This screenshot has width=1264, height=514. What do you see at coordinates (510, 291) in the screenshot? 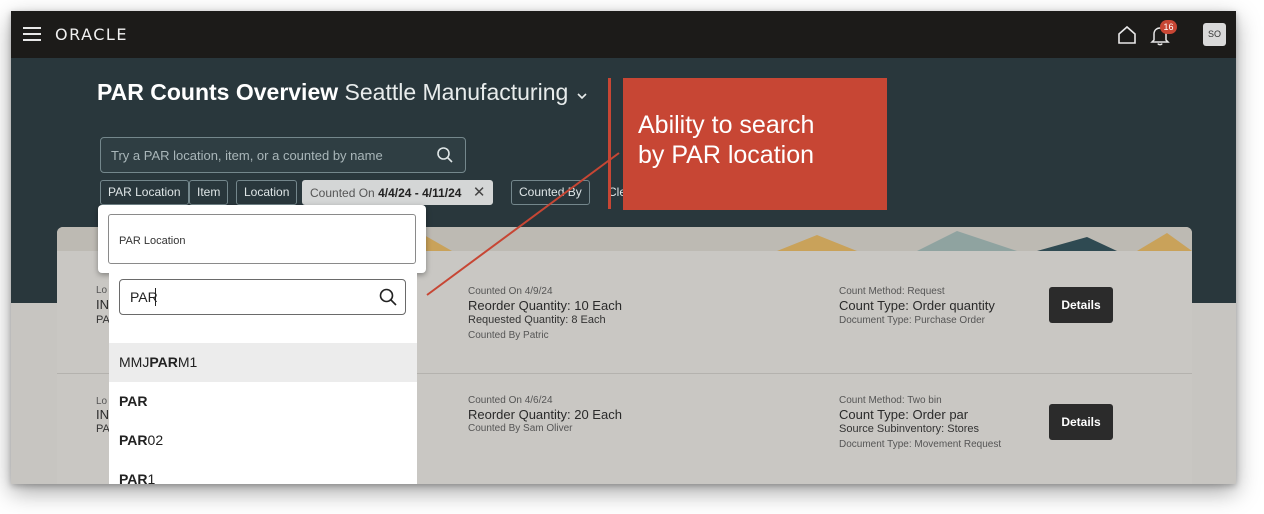
I see `row-counted-on: Counted On 4/9/24` at bounding box center [510, 291].